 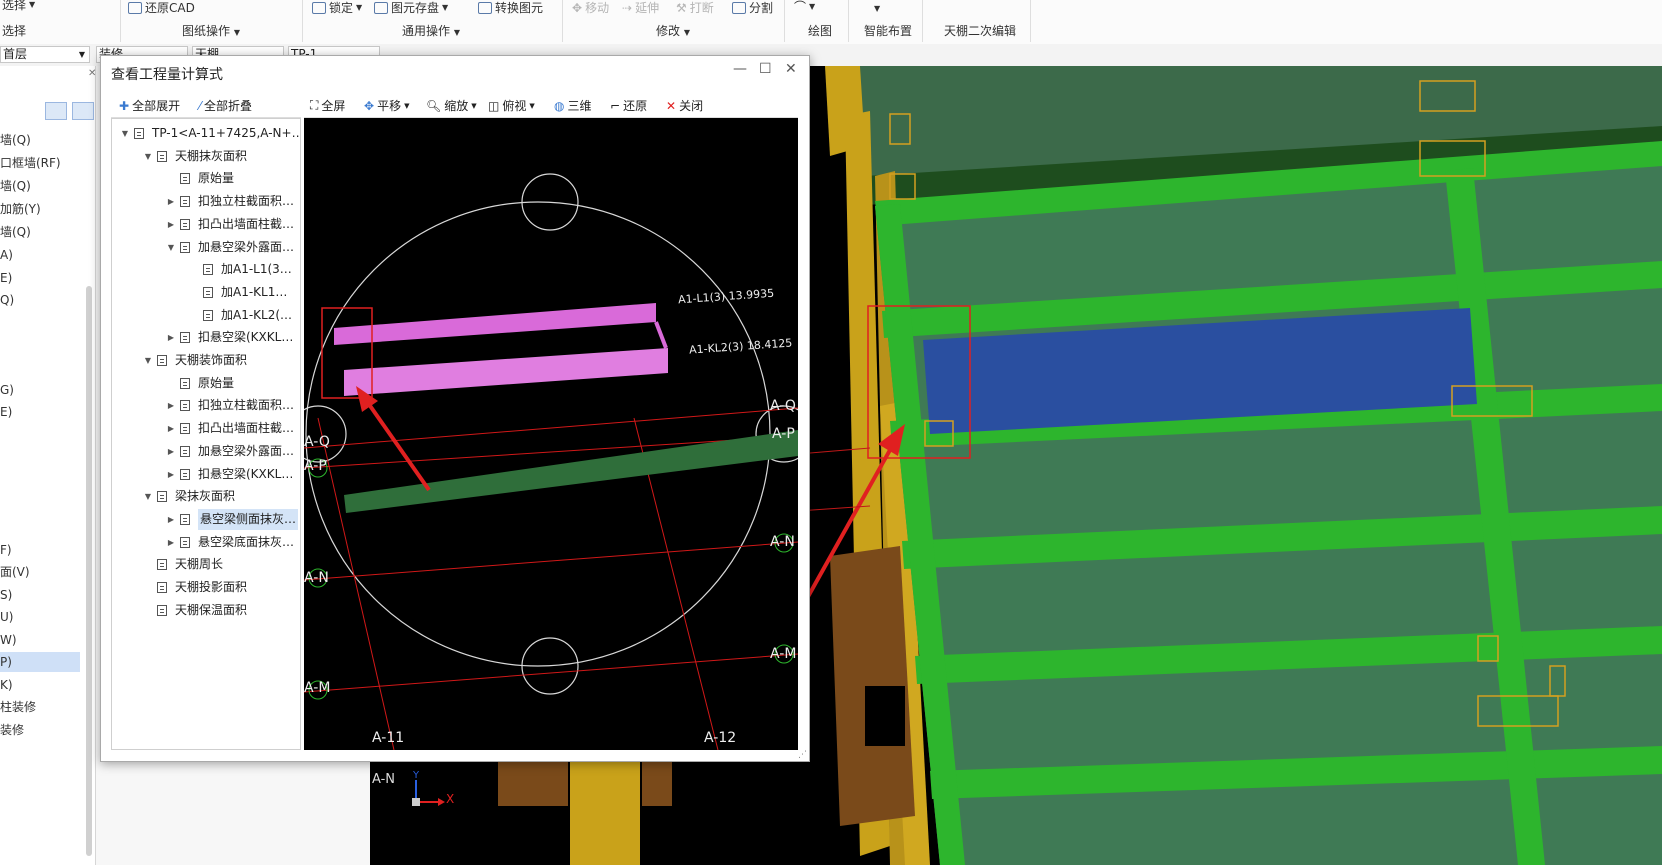 I want to click on nav-item: 装修, so click(x=40, y=730).